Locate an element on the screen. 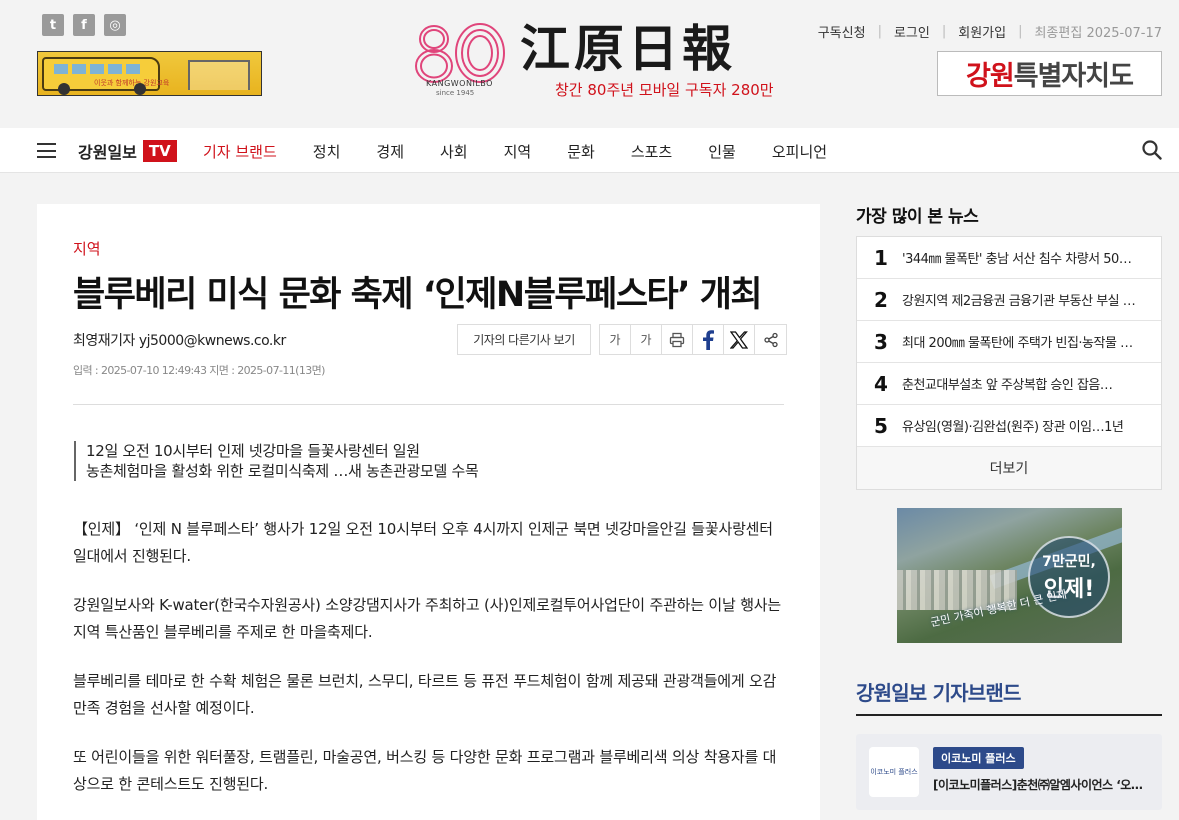 The height and width of the screenshot is (820, 1179). font-increase-button: 가 is located at coordinates (646, 339).